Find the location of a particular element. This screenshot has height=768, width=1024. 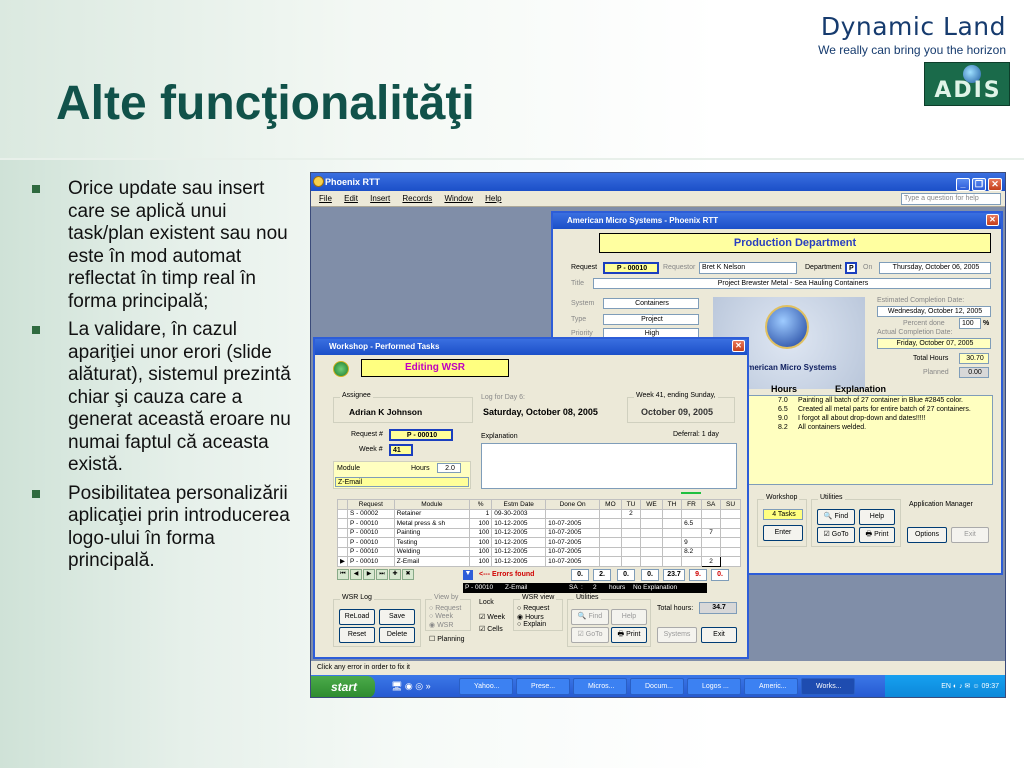

nav-first-icon: ⏮ is located at coordinates (343, 574).